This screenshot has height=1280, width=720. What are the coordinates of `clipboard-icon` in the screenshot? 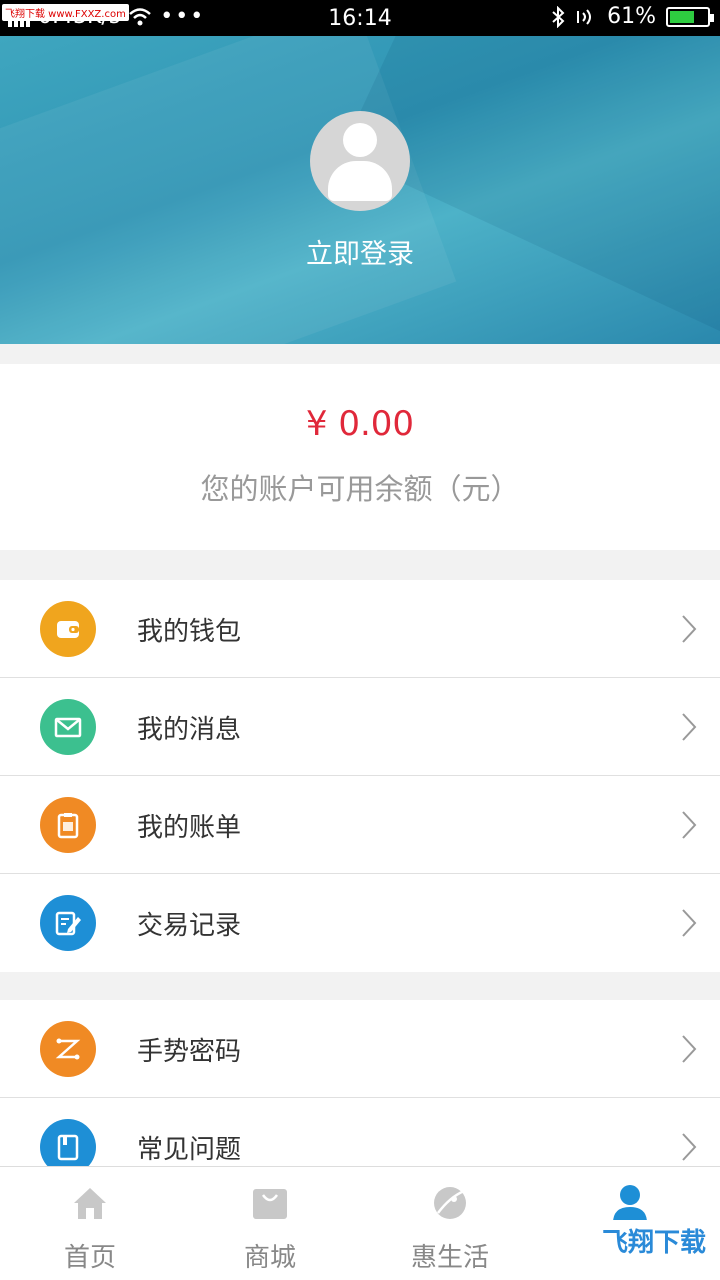 It's located at (68, 825).